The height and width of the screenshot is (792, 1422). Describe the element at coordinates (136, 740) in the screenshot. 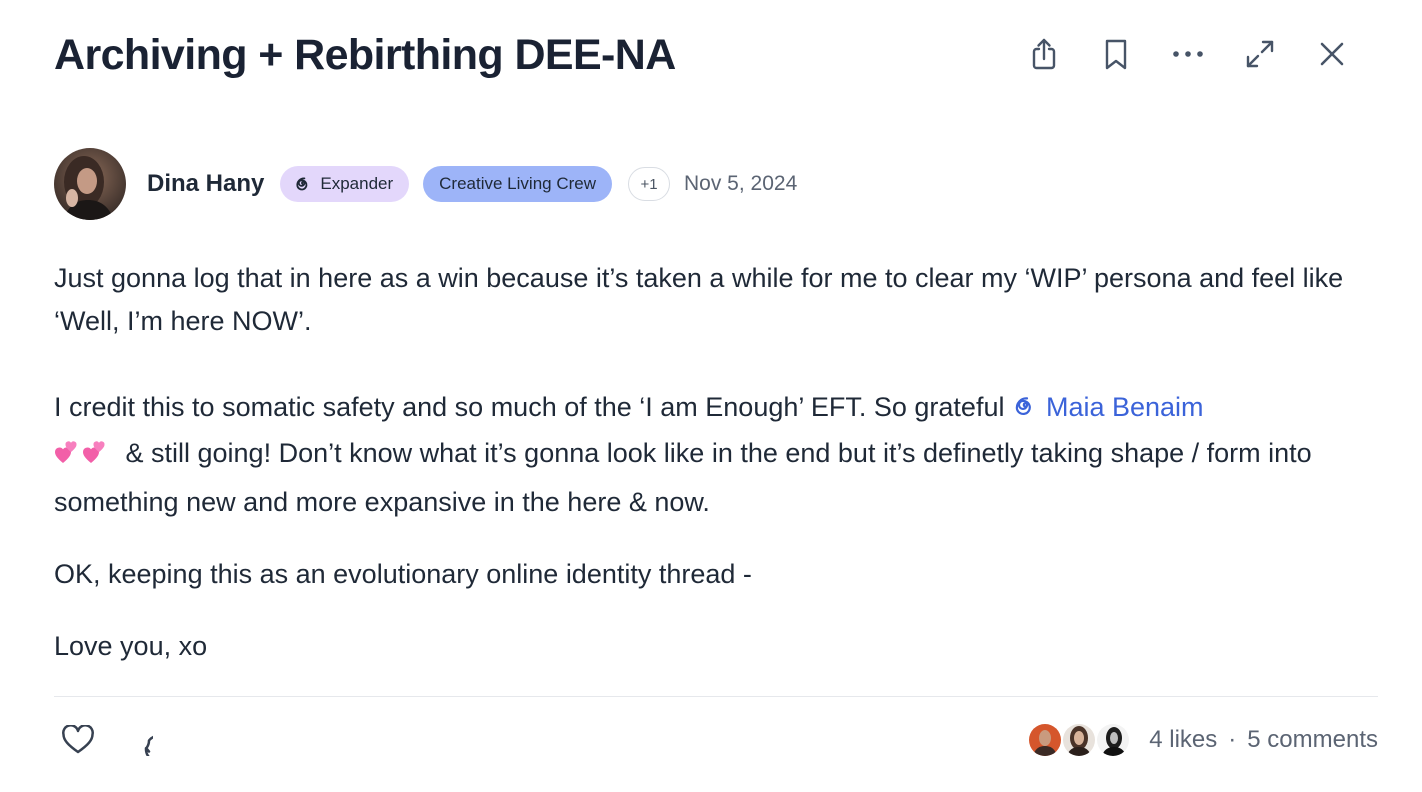

I see `comment-button` at that location.